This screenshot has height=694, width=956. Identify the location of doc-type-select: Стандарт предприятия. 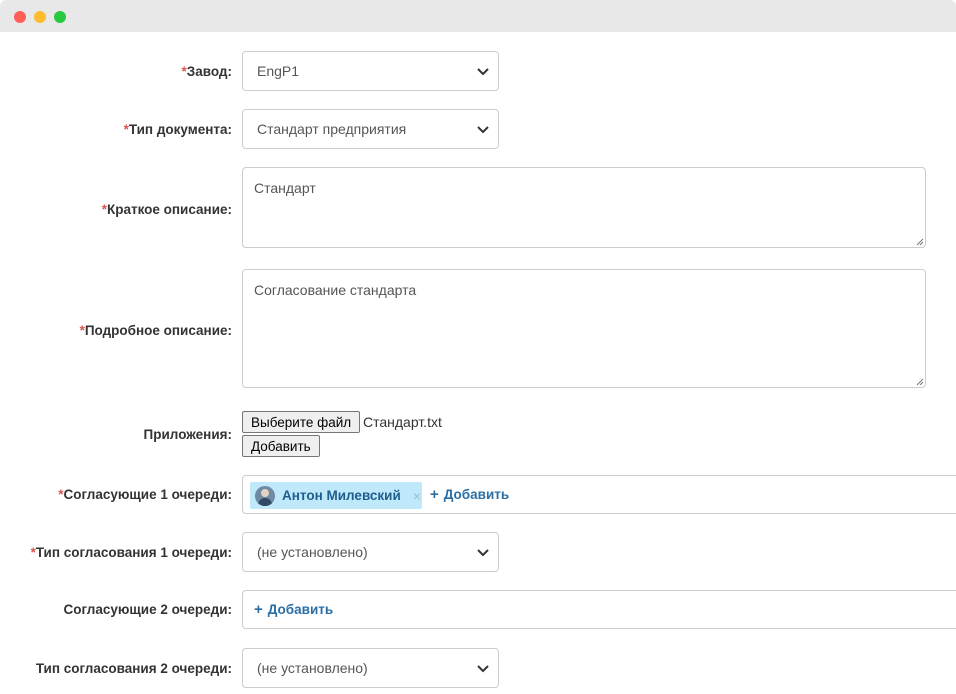
(370, 129).